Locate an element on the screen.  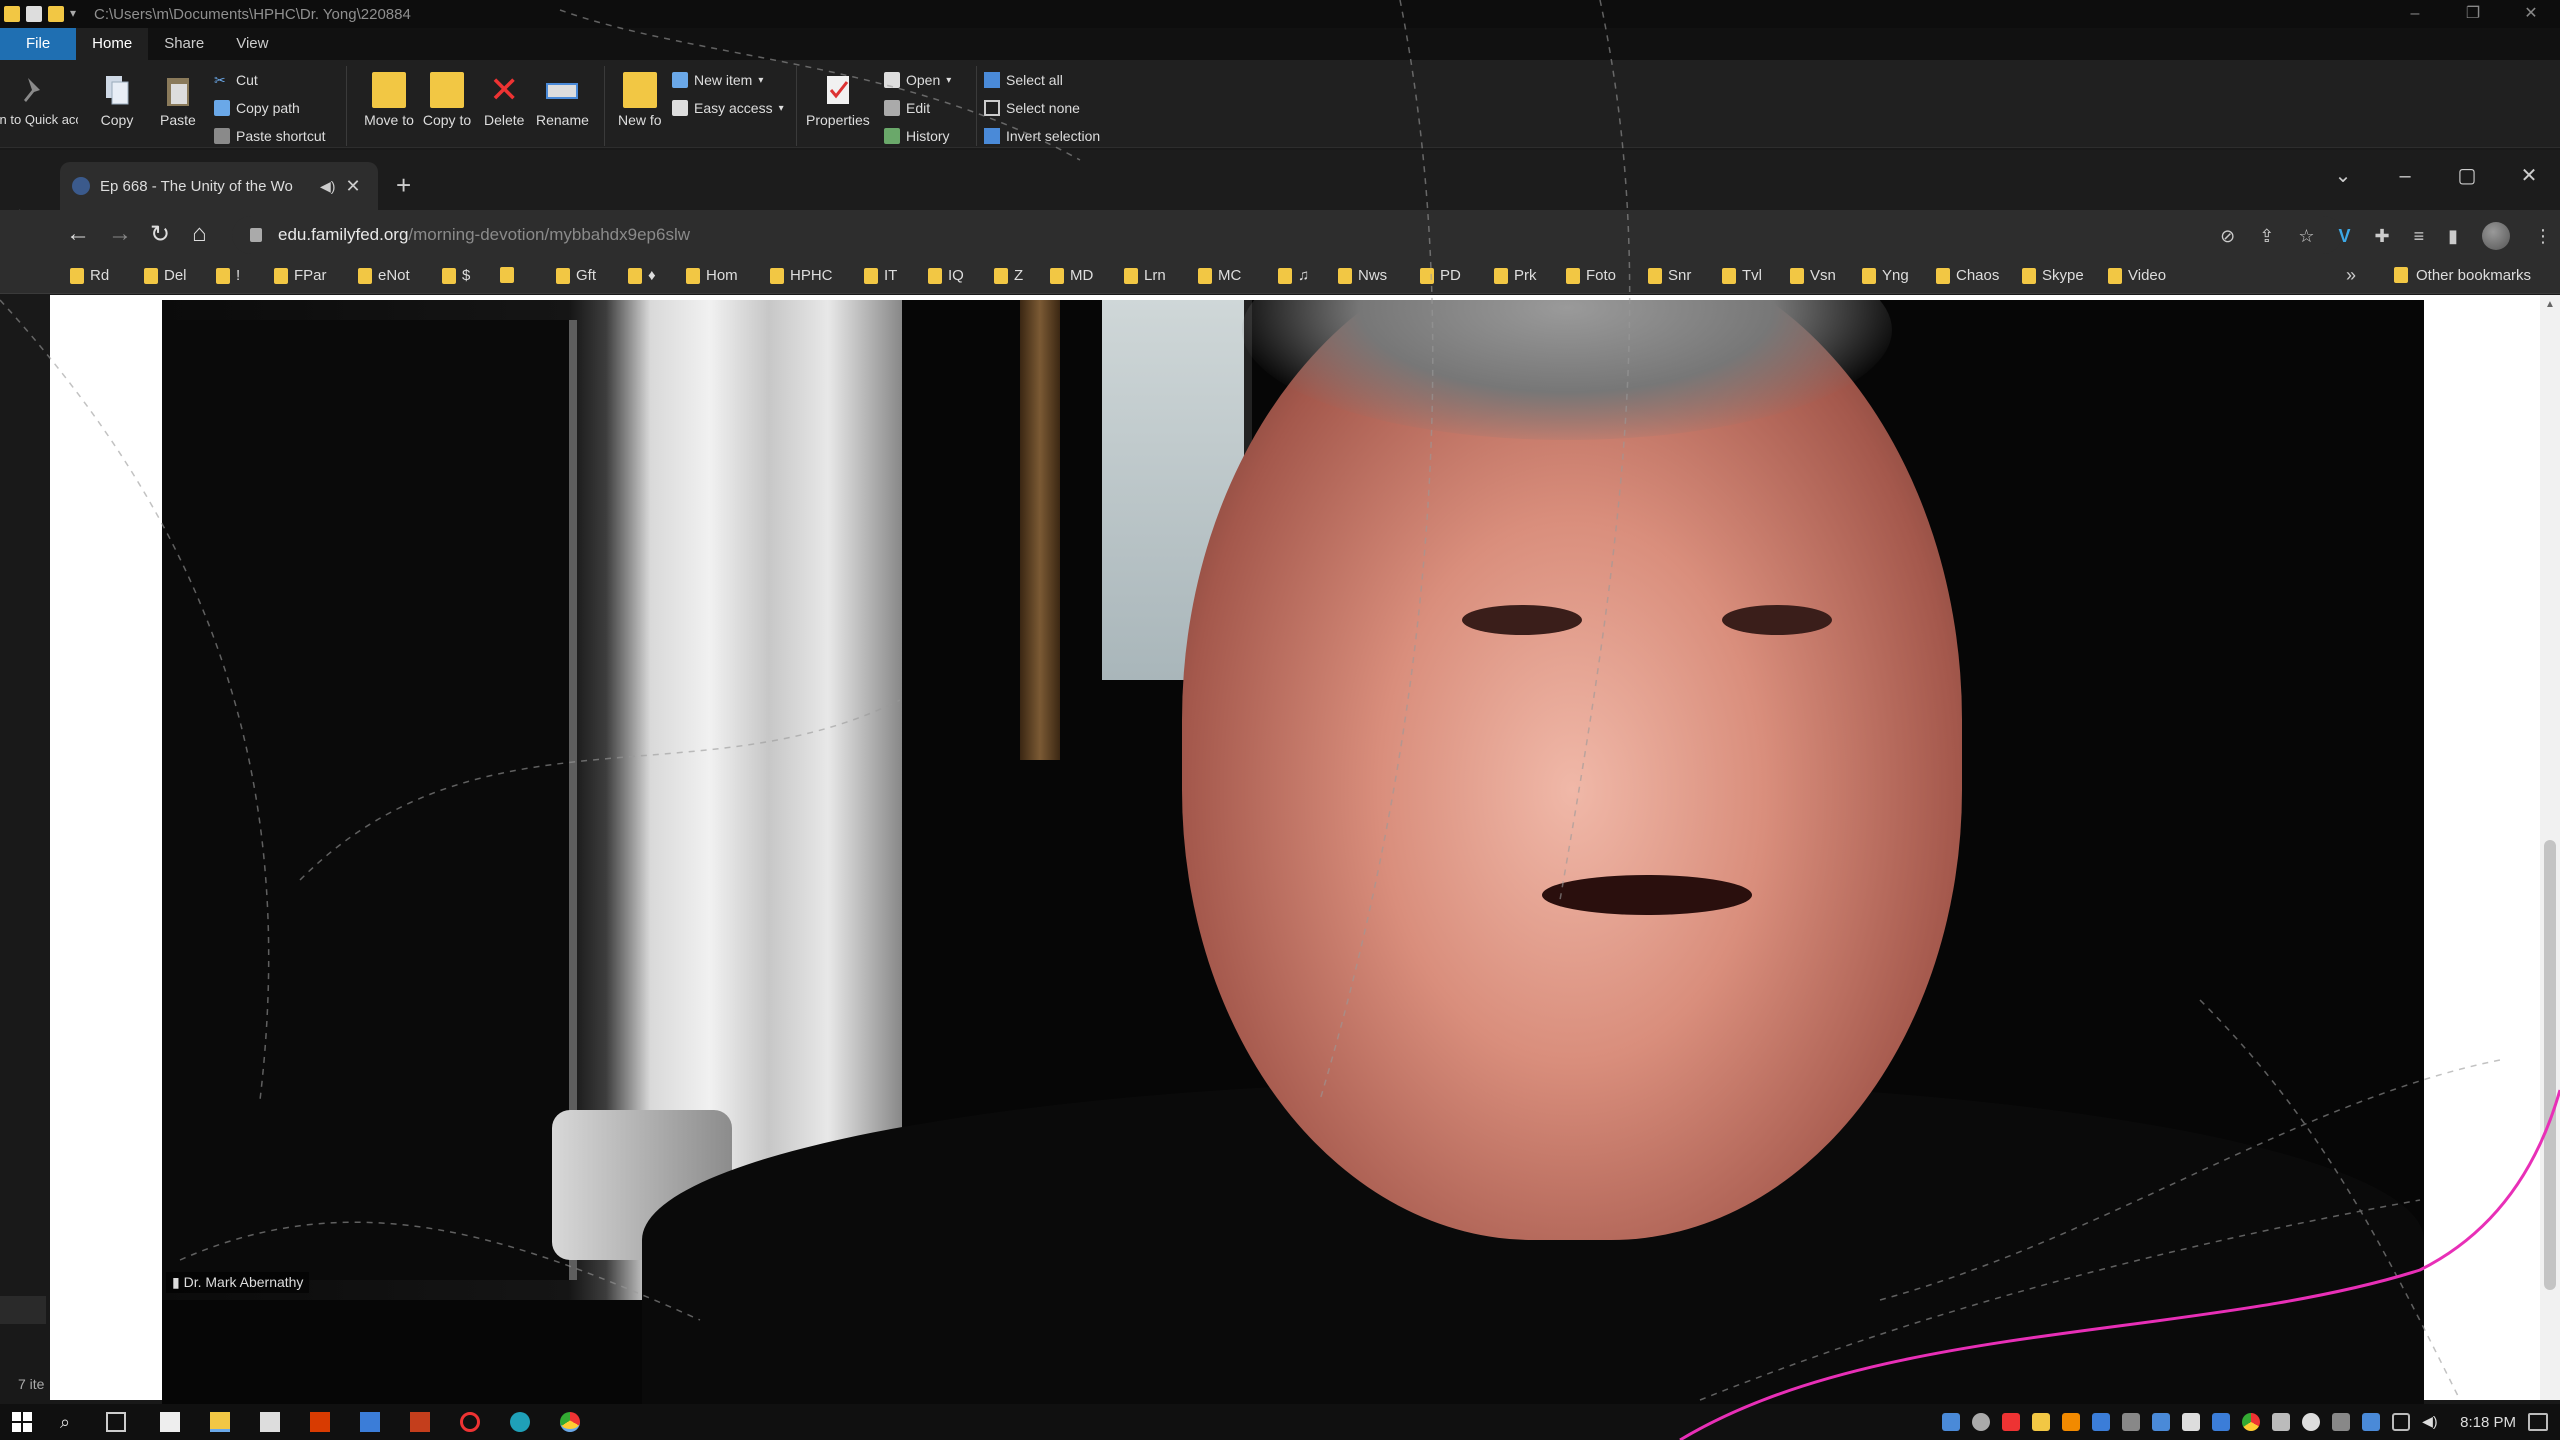
cloud-icon is located at coordinates (2311, 1422).